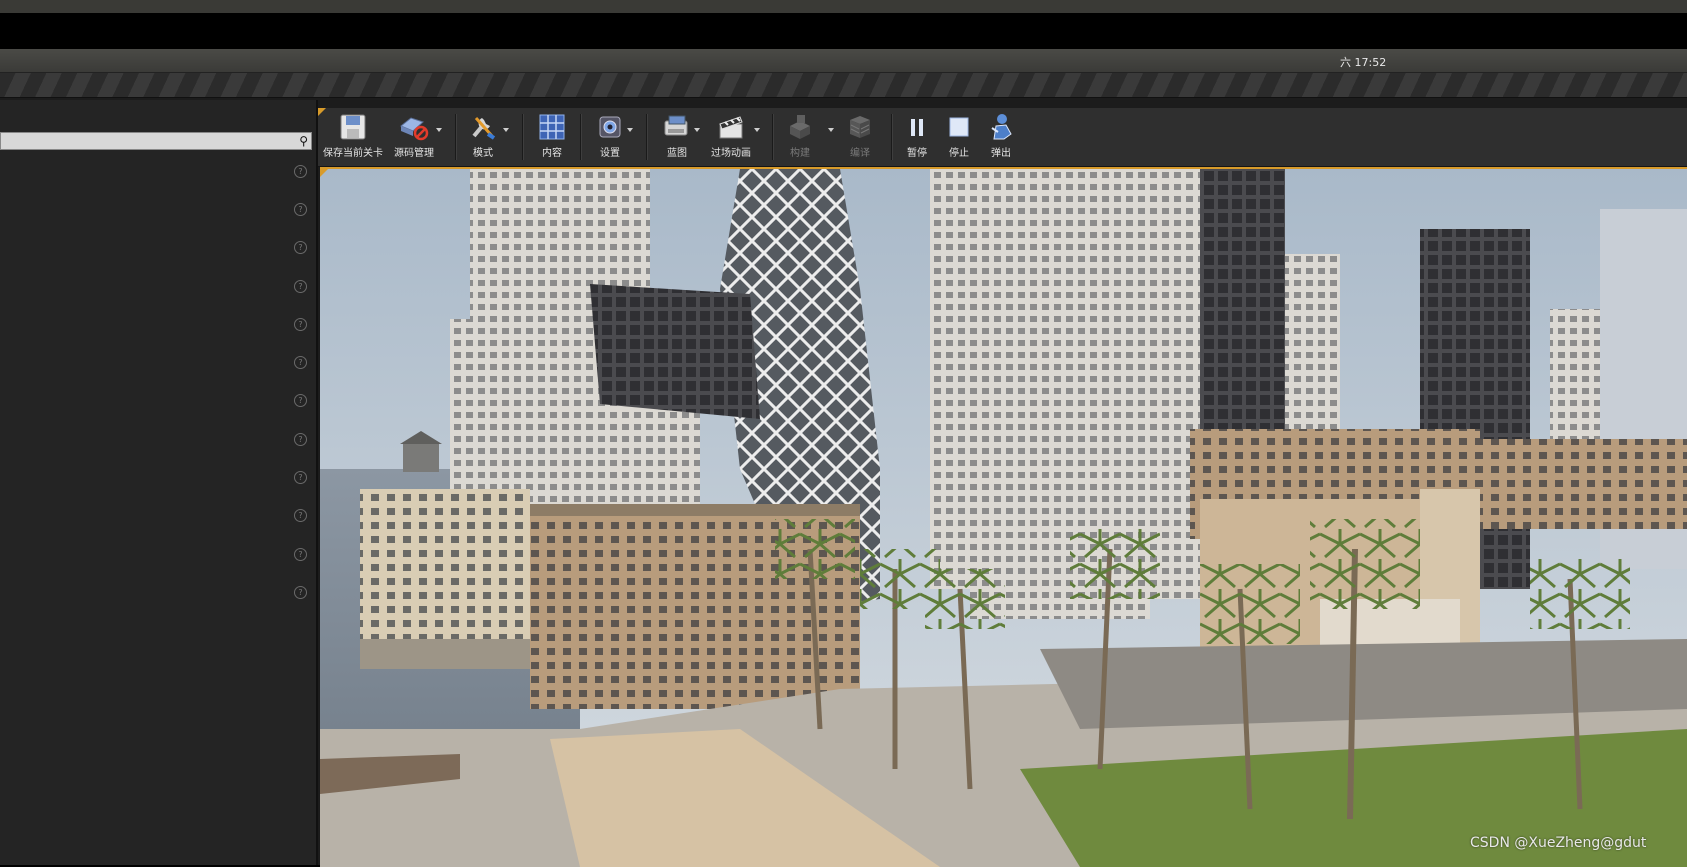 The height and width of the screenshot is (867, 1687). I want to click on source-control-button: 源码管理, so click(414, 137).